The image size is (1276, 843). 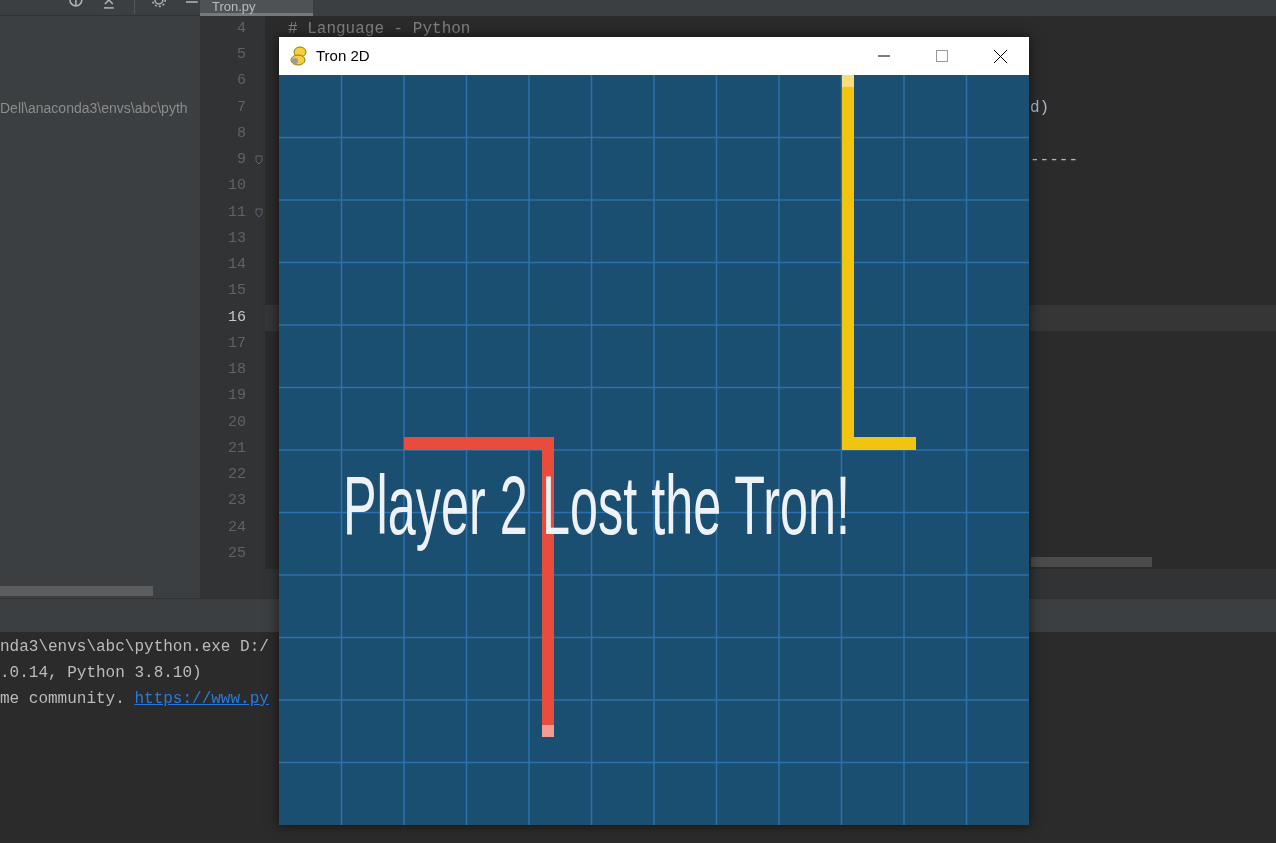 I want to click on line-number: 16, so click(x=237, y=317).